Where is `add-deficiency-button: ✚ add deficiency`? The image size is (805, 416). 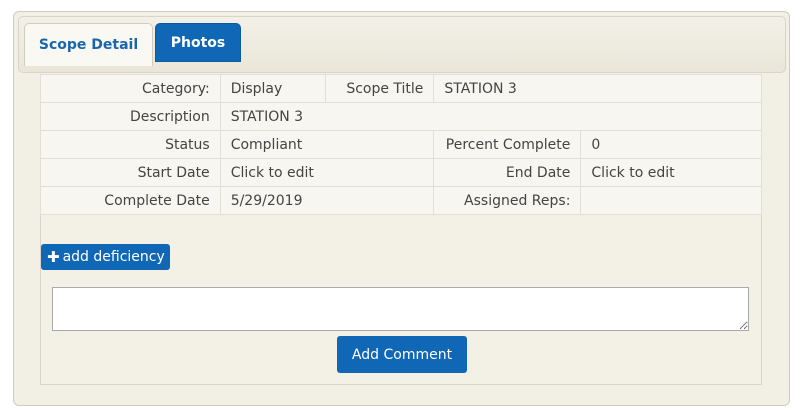
add-deficiency-button: ✚ add deficiency is located at coordinates (105, 257).